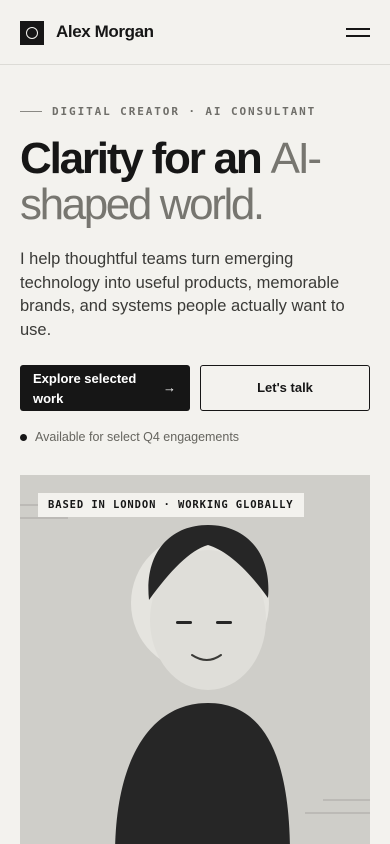 The width and height of the screenshot is (390, 844). I want to click on explore-work-label: Explore selected work, so click(85, 388).